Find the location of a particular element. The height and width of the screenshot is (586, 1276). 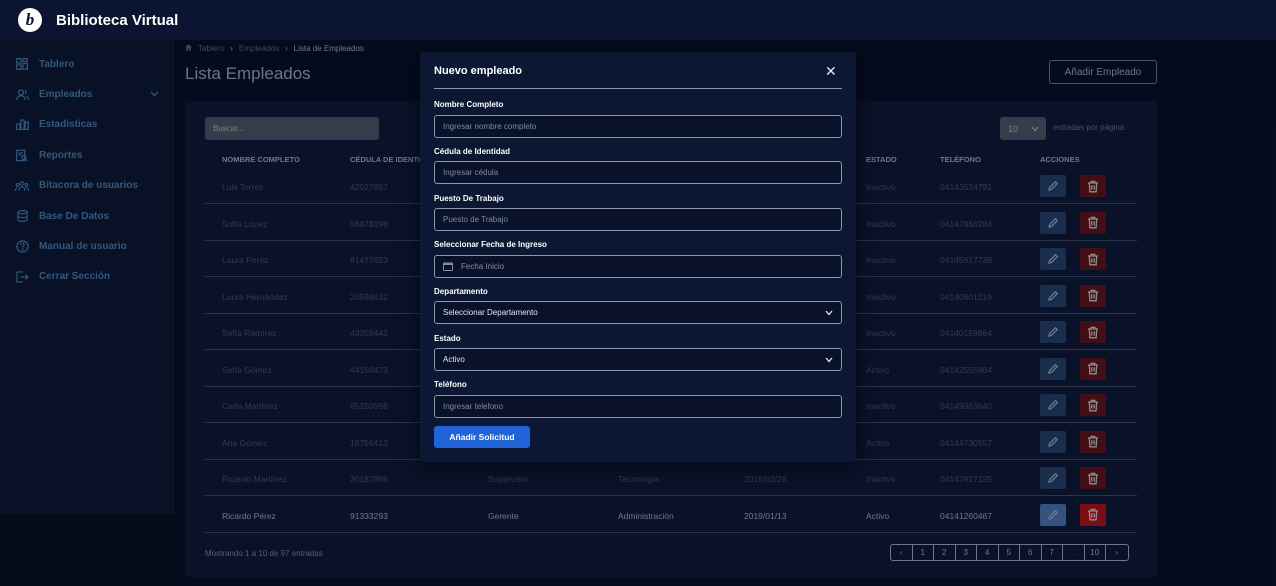

table-cell: Ricardo Martínez is located at coordinates (254, 479).